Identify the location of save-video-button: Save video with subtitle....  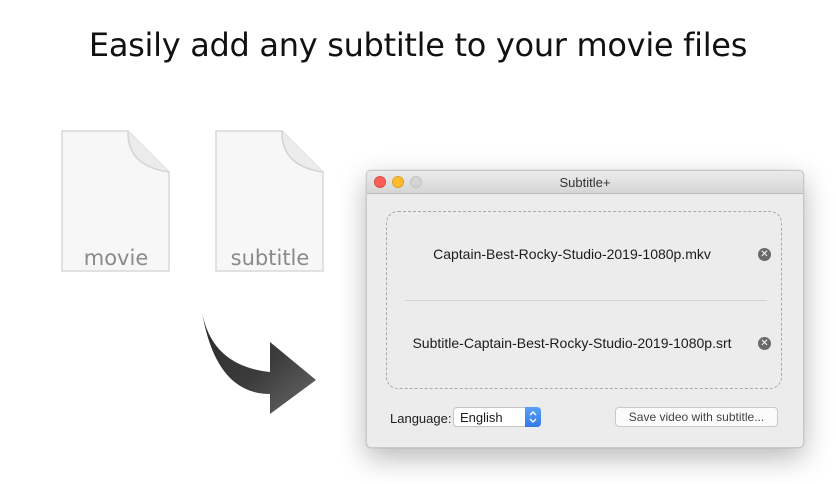
(696, 417).